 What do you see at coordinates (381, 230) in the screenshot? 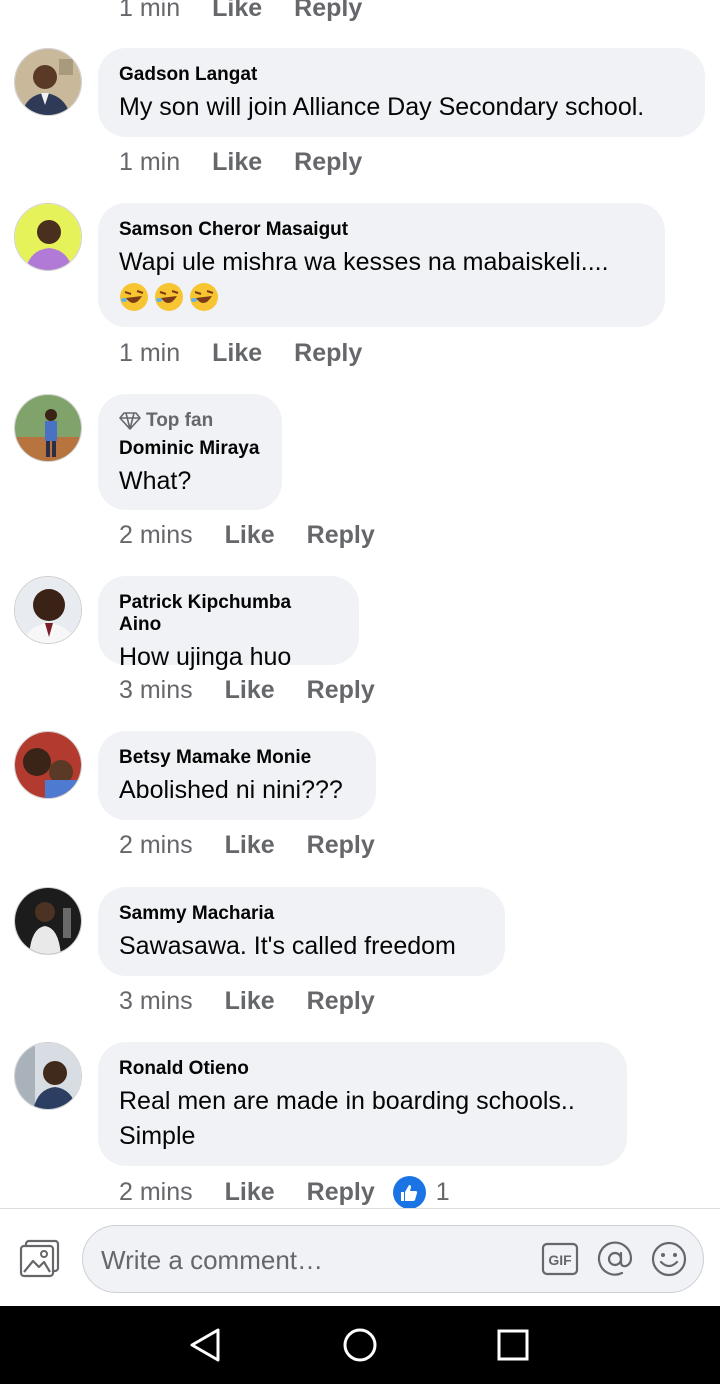
I see `commenter-name: Samson Cheror Masaigut` at bounding box center [381, 230].